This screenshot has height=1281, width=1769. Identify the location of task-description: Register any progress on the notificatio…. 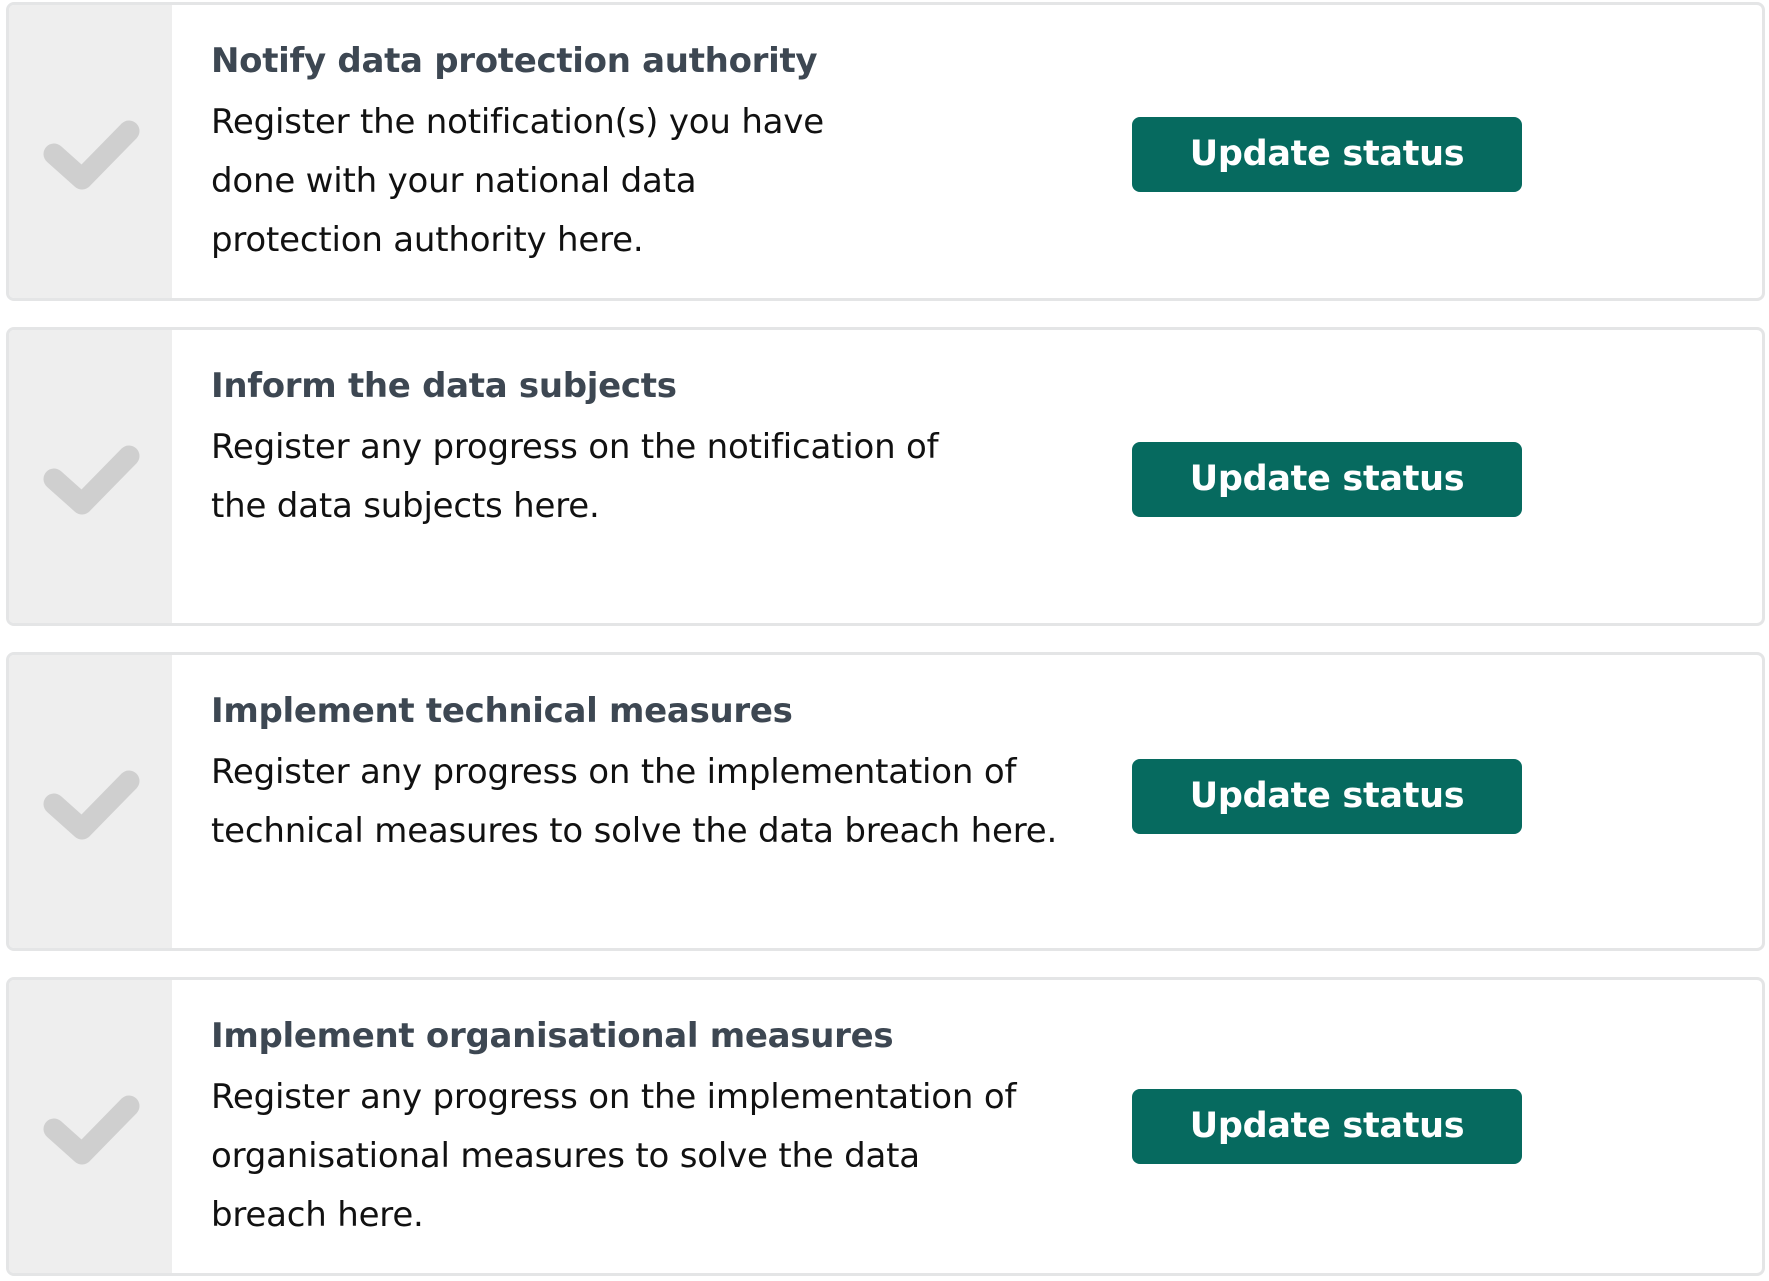
(575, 476).